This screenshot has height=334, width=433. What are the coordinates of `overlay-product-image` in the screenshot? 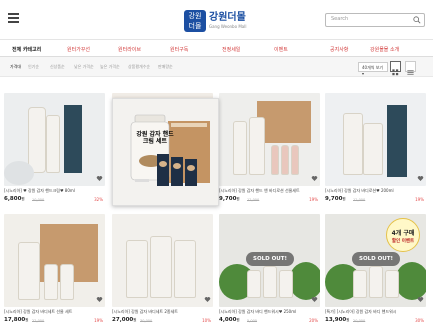 It's located at (165, 152).